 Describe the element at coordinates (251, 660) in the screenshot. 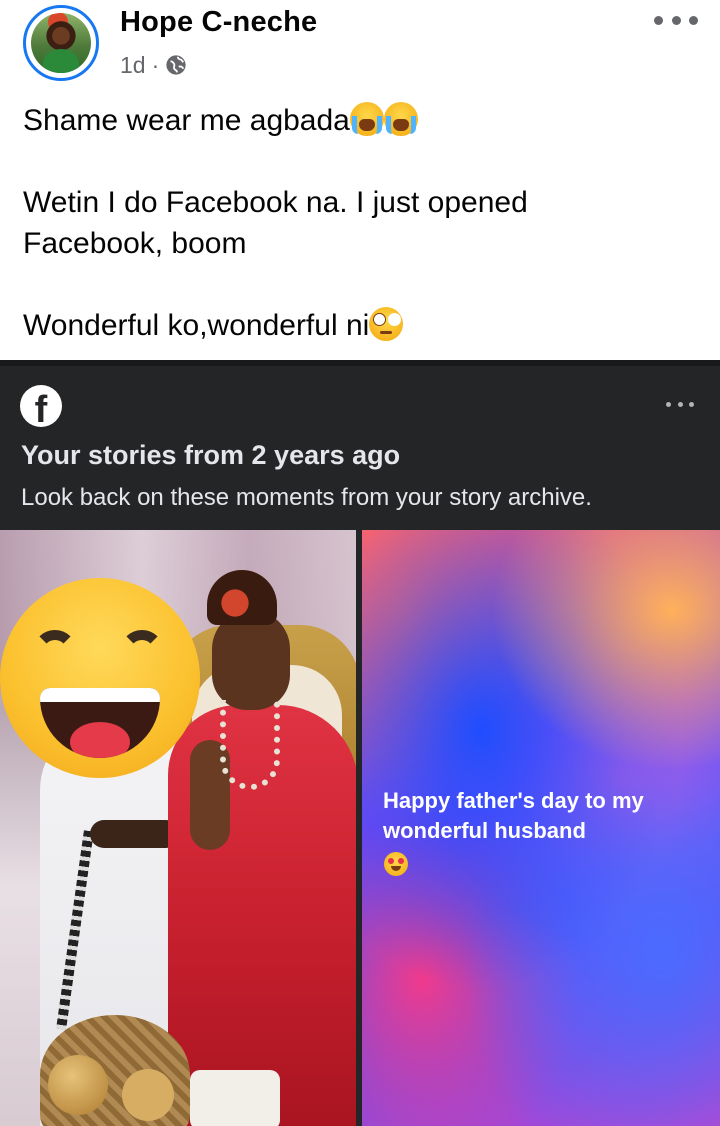

I see `photo-bride-head` at that location.